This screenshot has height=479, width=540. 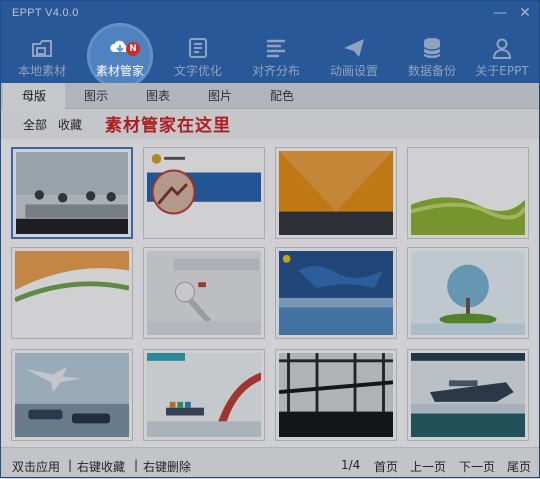 What do you see at coordinates (72, 395) in the screenshot?
I see `thumbnail-plane-car` at bounding box center [72, 395].